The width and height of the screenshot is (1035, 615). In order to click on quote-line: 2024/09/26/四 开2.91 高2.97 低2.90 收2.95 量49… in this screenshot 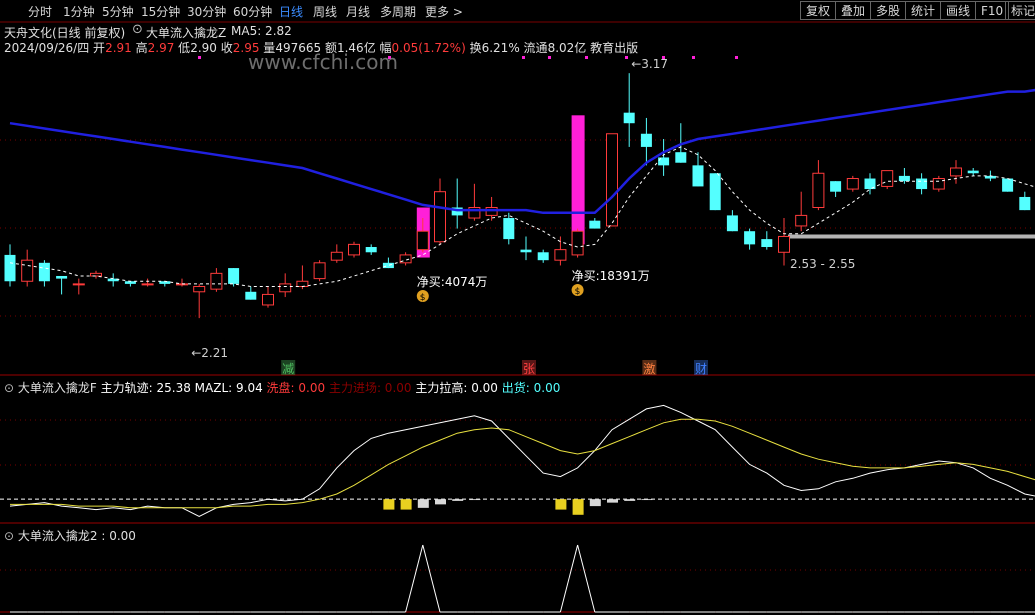, I will do `click(321, 47)`.